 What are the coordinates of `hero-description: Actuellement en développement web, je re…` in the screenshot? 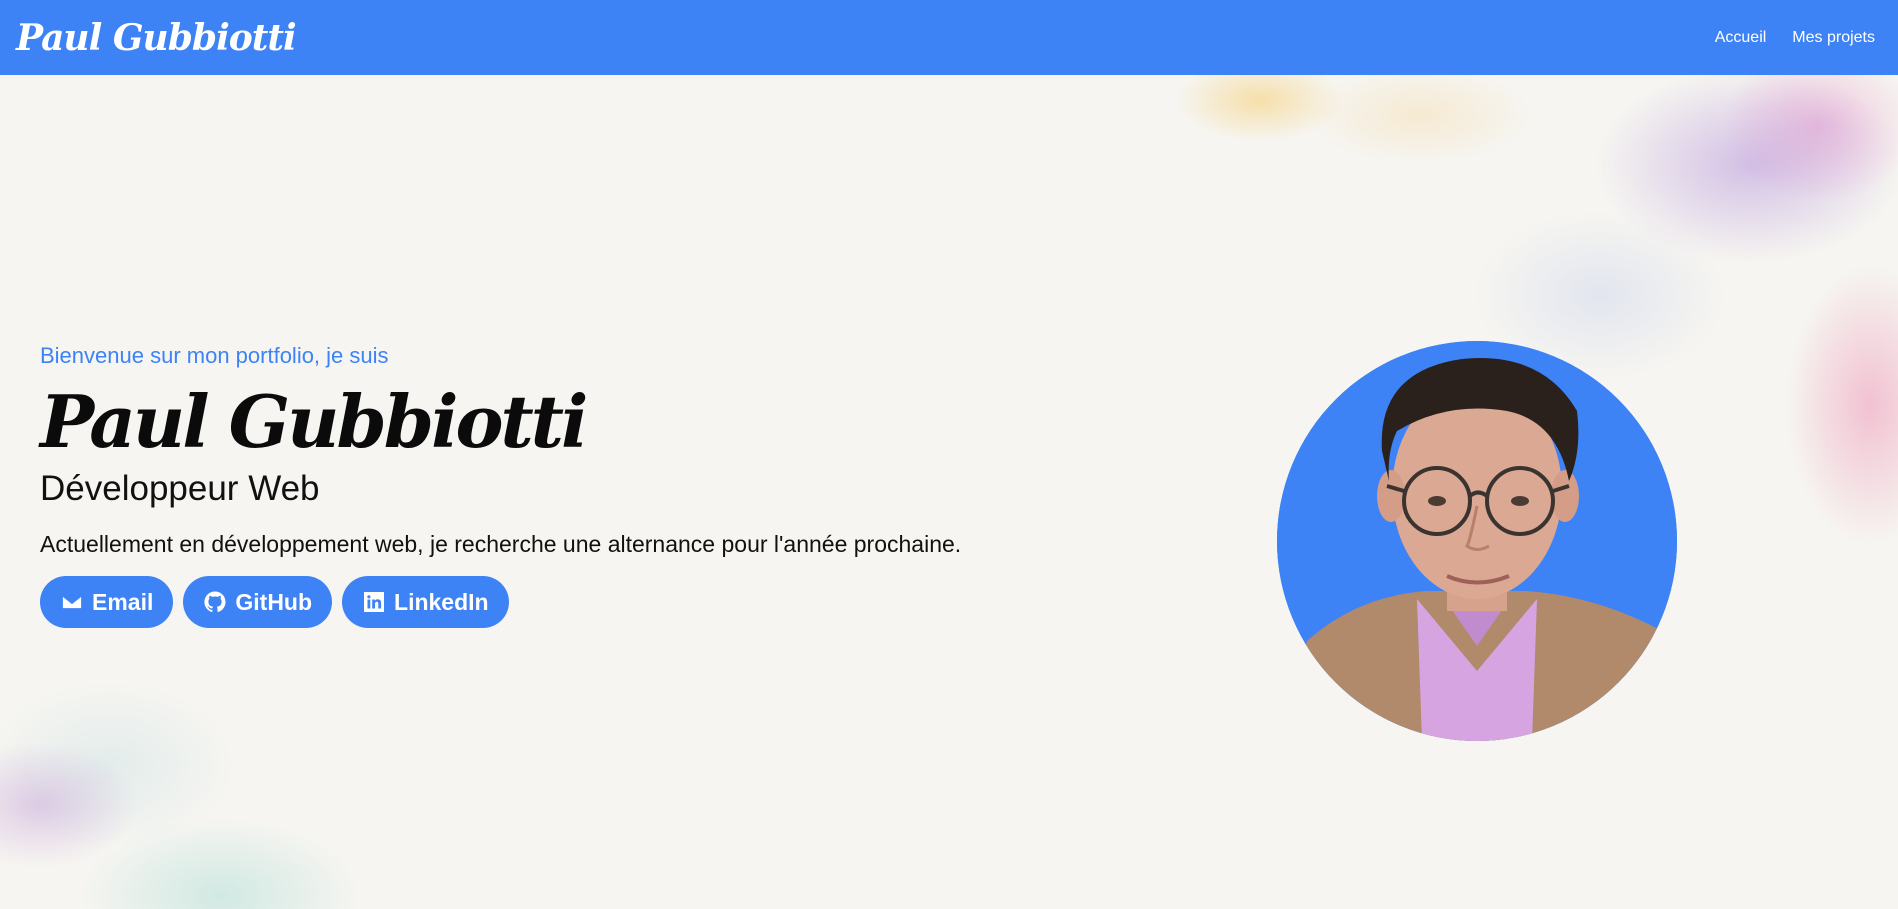 It's located at (501, 544).